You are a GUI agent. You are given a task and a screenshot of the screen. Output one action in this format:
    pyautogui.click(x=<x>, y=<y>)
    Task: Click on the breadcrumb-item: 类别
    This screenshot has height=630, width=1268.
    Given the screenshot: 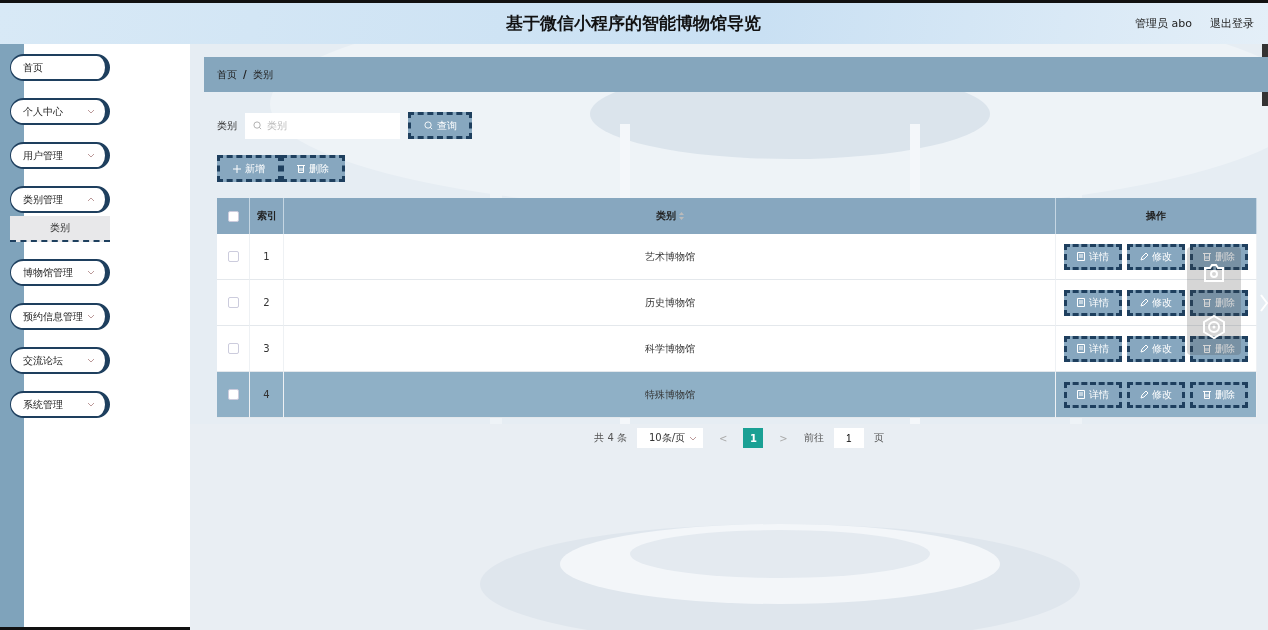 What is the action you would take?
    pyautogui.click(x=262, y=74)
    